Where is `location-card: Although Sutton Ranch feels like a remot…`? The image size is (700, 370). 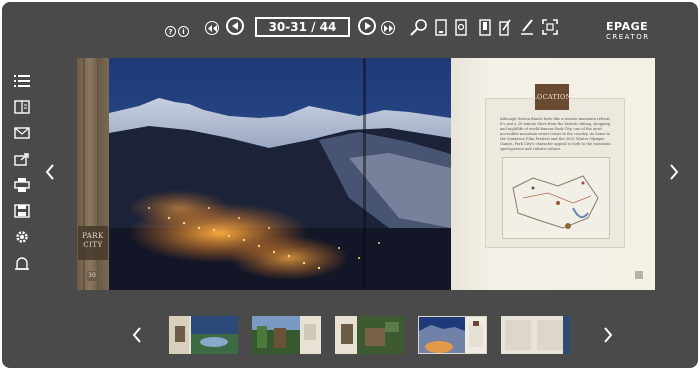
location-card: Although Sutton Ranch feels like a remot… is located at coordinates (555, 173).